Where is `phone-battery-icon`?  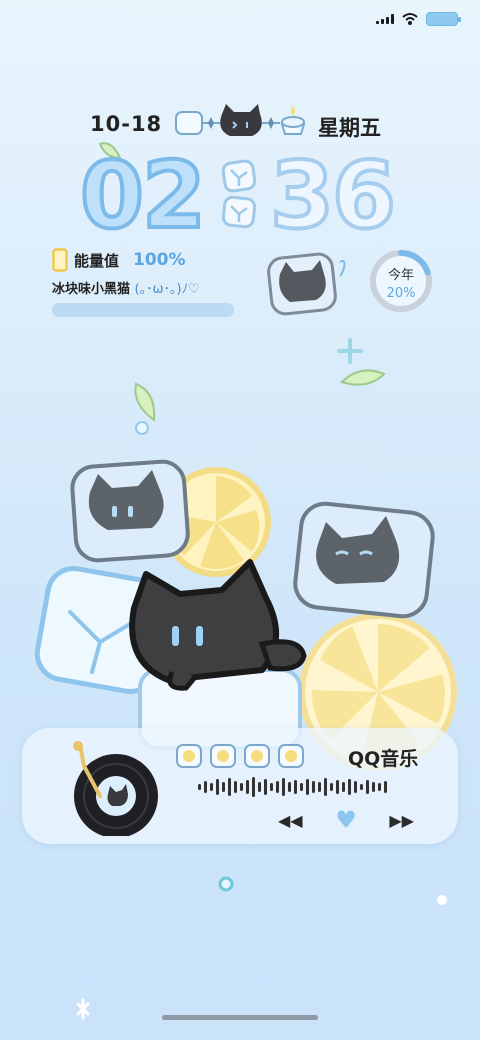
phone-battery-icon is located at coordinates (60, 260).